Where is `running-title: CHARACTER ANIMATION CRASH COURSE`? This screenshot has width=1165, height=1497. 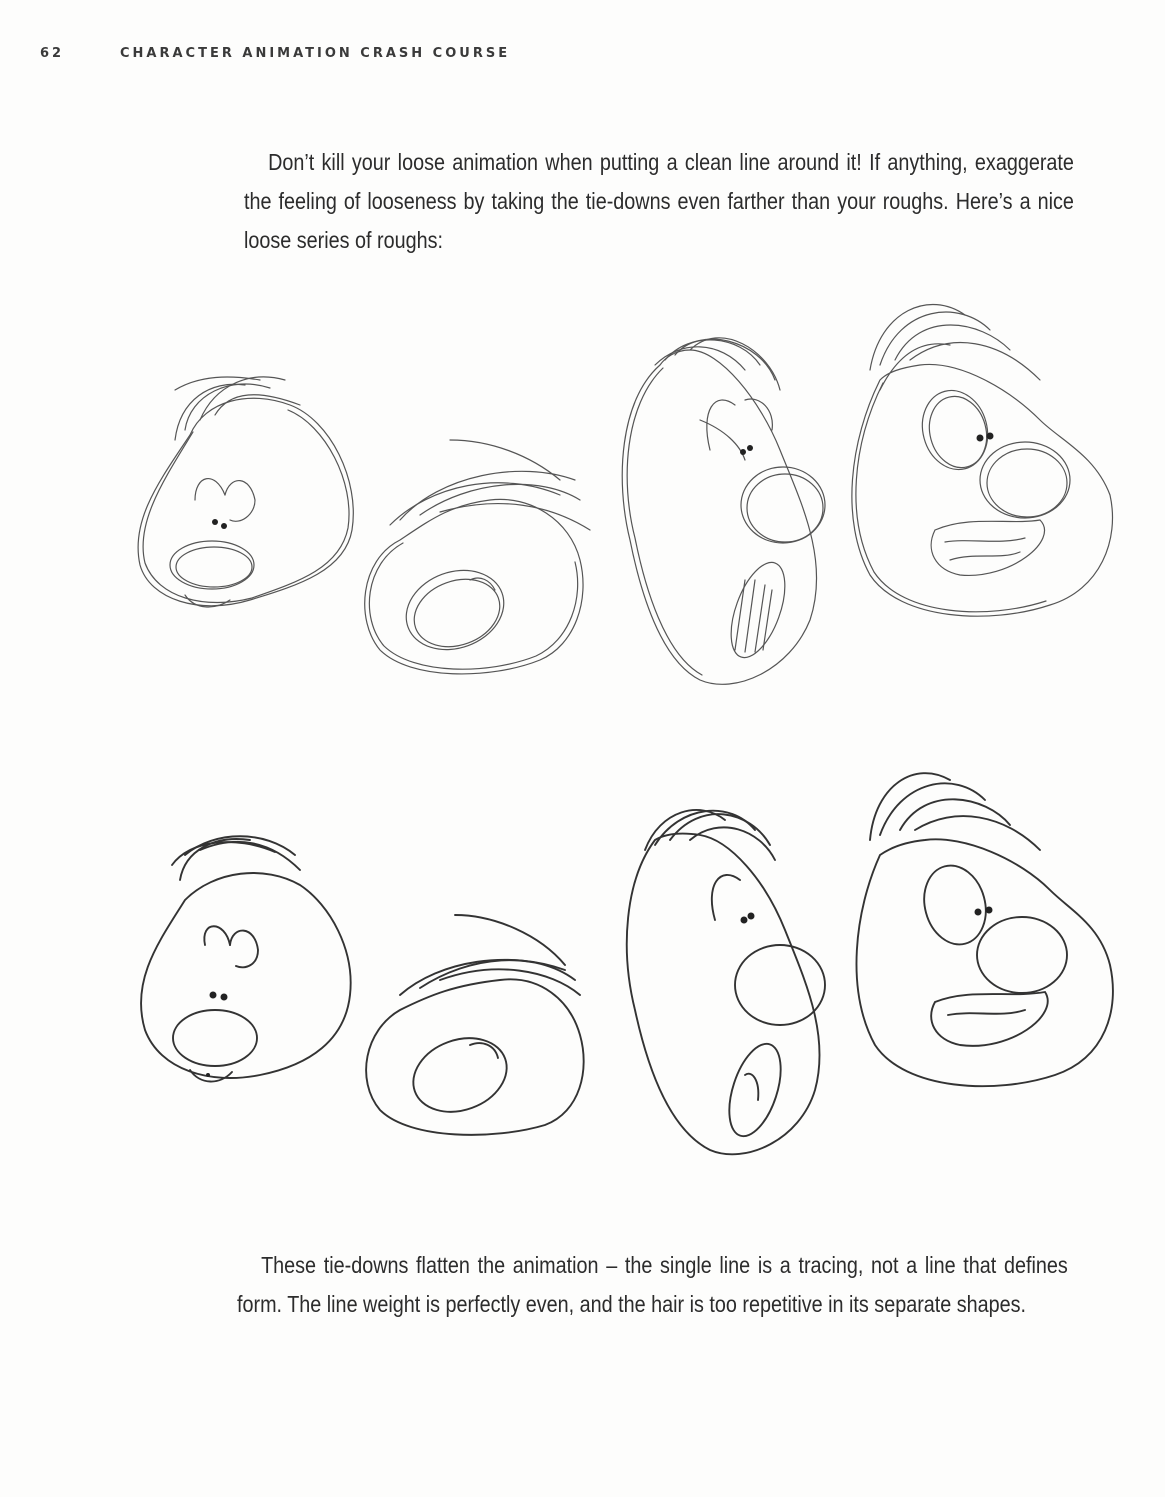 running-title: CHARACTER ANIMATION CRASH COURSE is located at coordinates (315, 53).